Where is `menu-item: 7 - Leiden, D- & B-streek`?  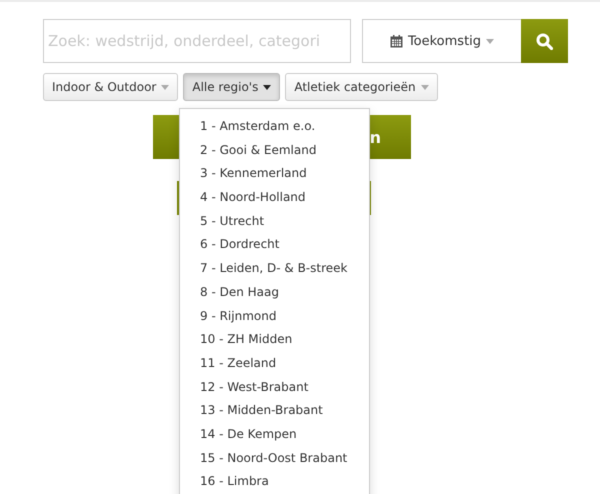 menu-item: 7 - Leiden, D- & B-streek is located at coordinates (274, 269).